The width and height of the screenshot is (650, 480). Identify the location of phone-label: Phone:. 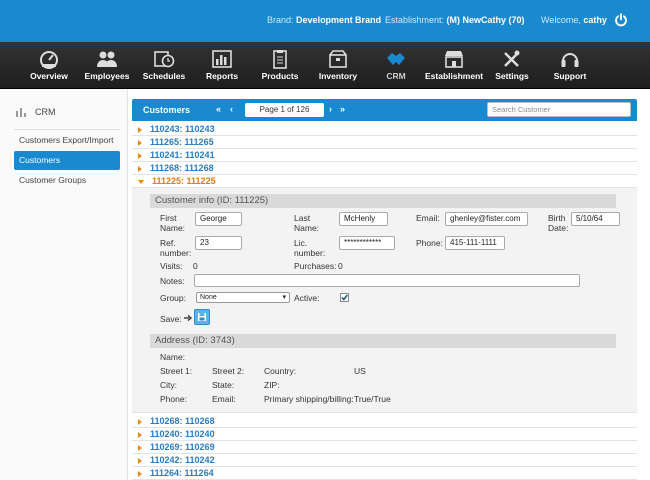
(429, 243).